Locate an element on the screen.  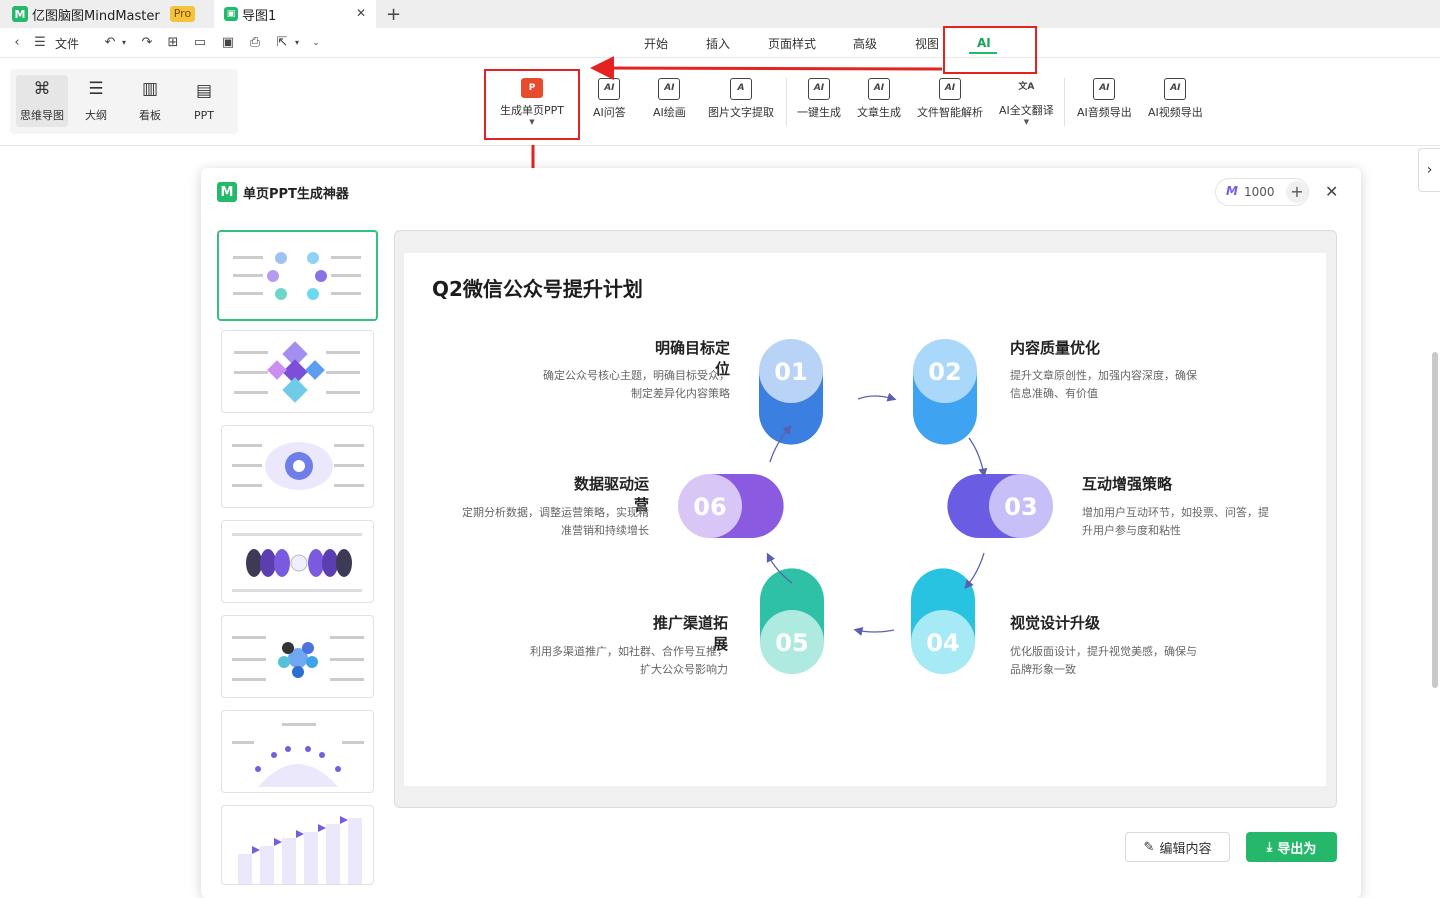
node-desc-06: 定期分析数据，调整运营策略，实现精 准营销和持续增长 is located at coordinates (549, 522).